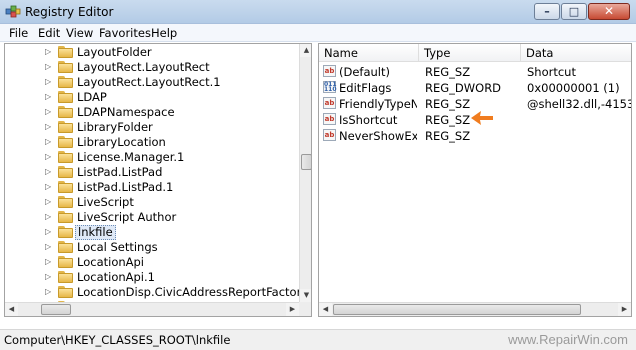 The width and height of the screenshot is (636, 350). I want to click on tree-item: ▷ LiveScript, so click(152, 202).